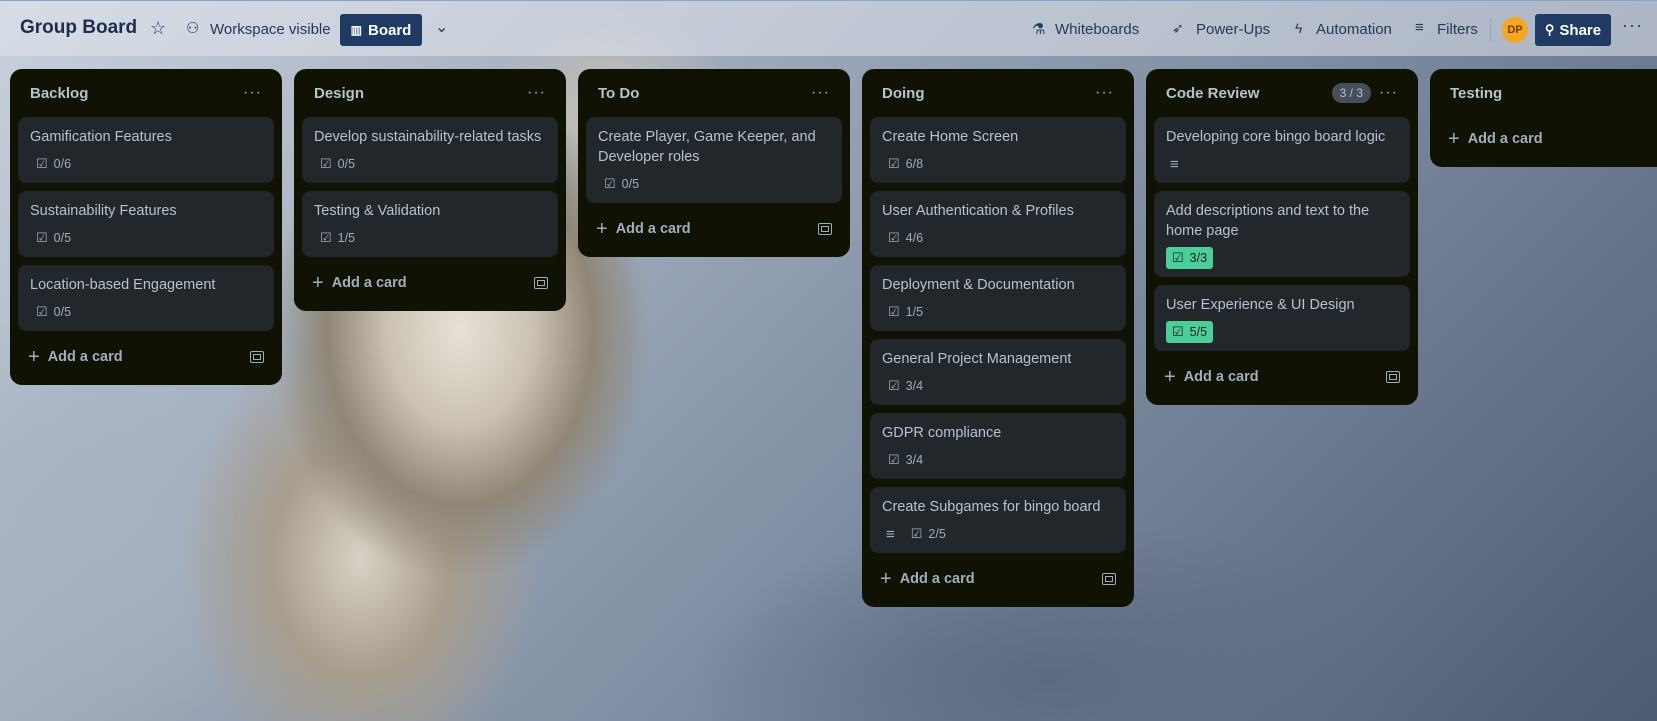 The image size is (1657, 721). I want to click on list-title: Testing, so click(1476, 93).